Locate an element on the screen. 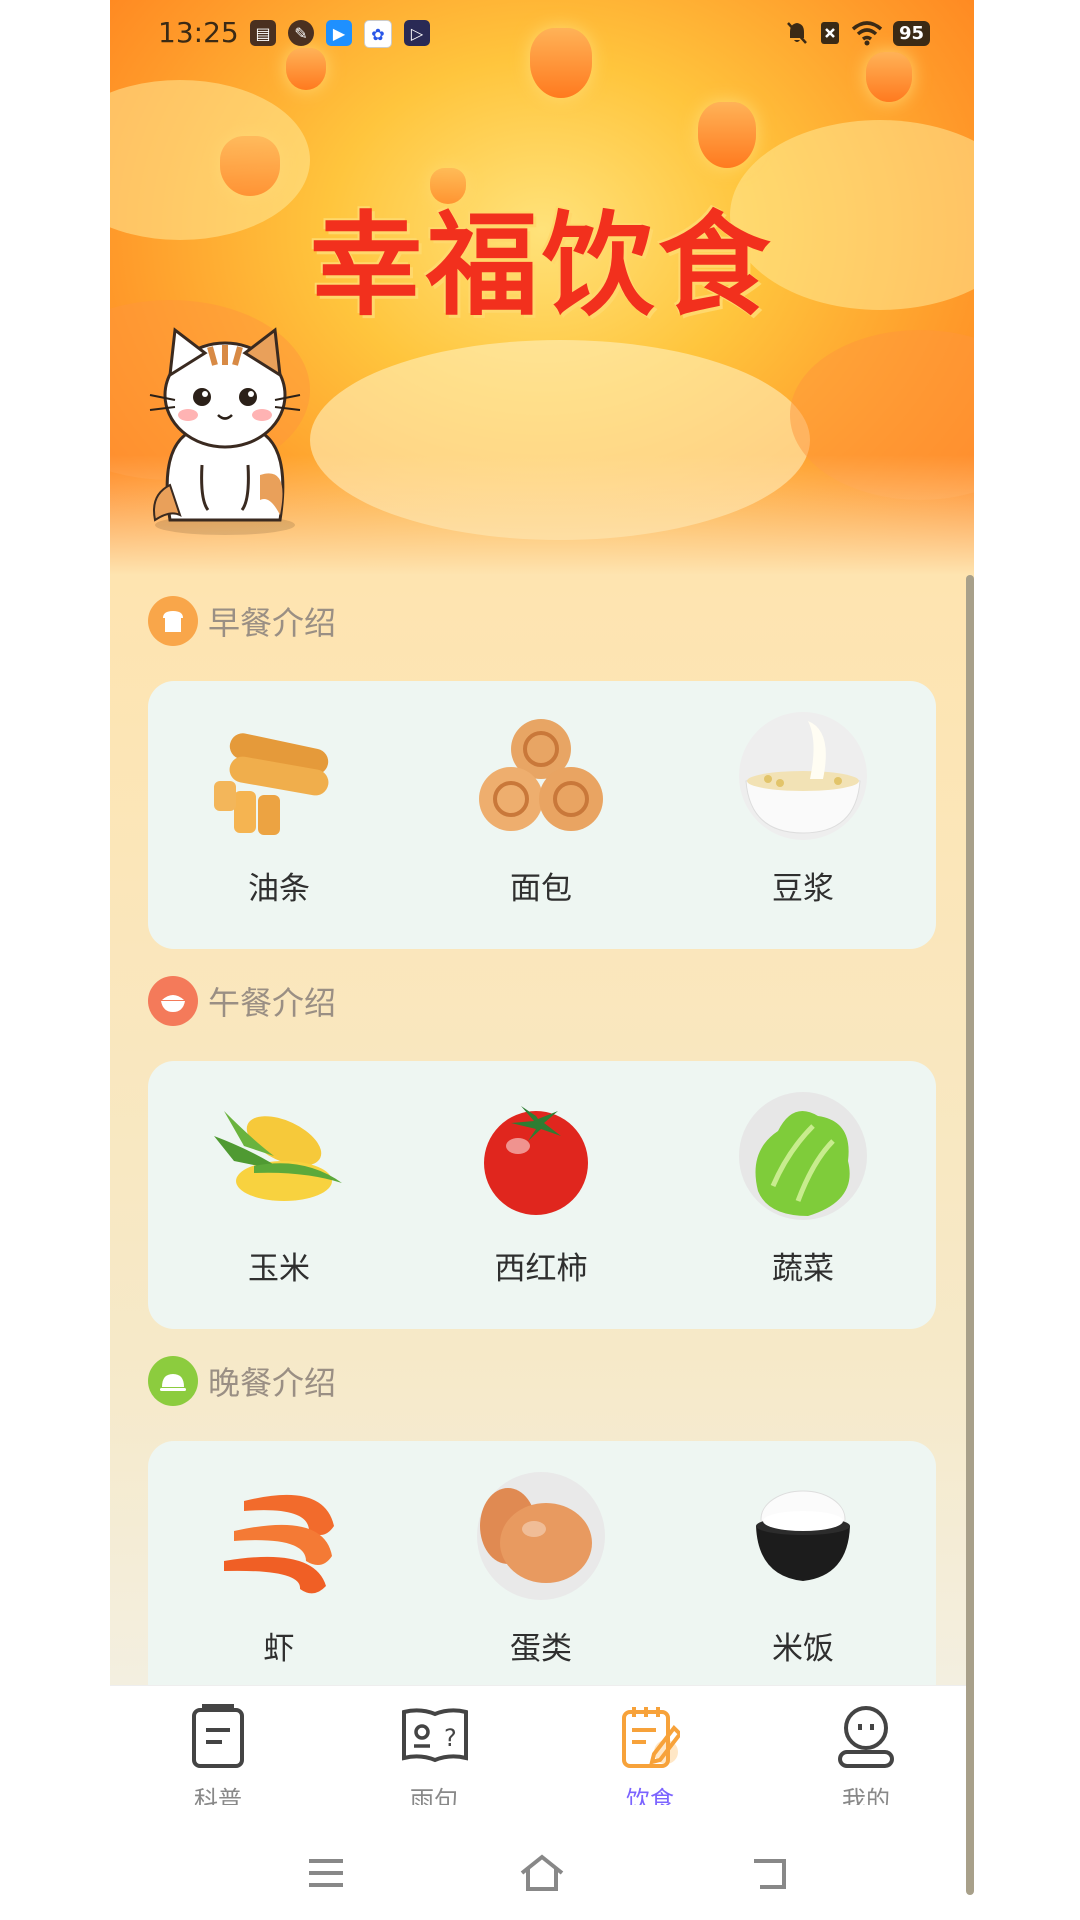  notes-edit-icon is located at coordinates (651, 1737).